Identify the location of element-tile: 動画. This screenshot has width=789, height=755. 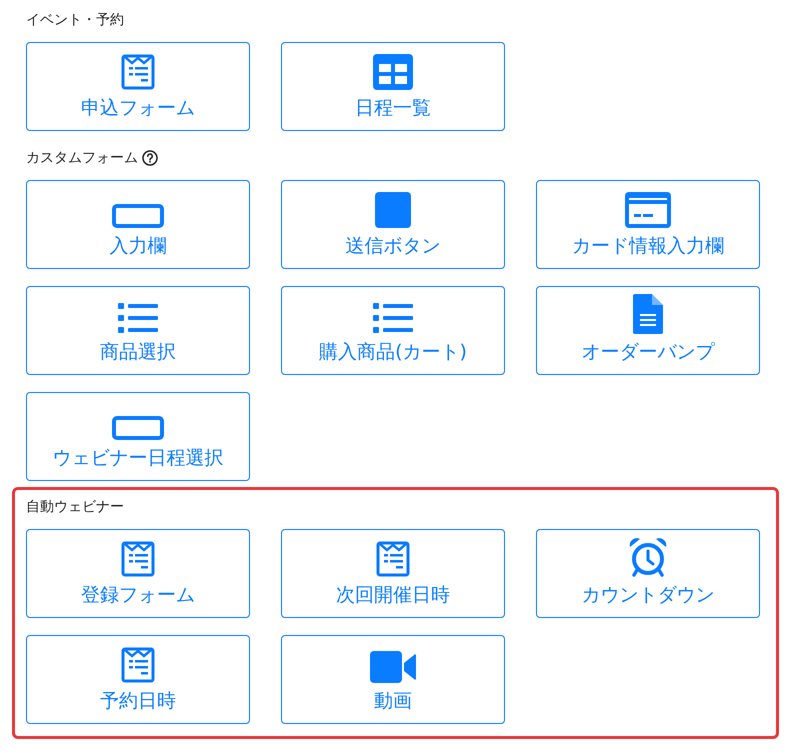
(393, 679).